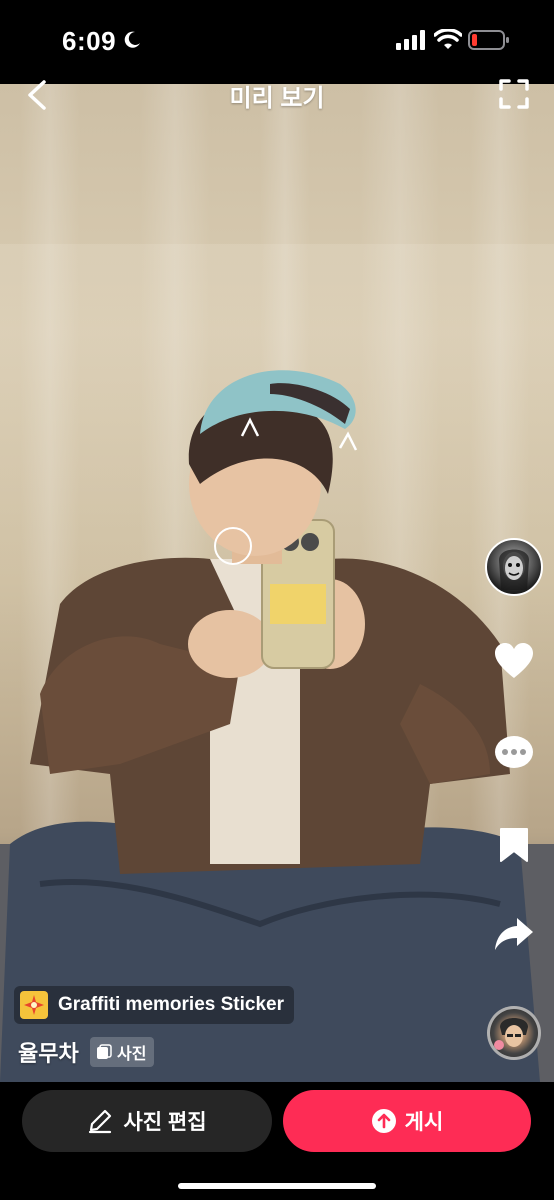  What do you see at coordinates (277, 1141) in the screenshot?
I see `bottom-action-bar: 사진 편집 게시` at bounding box center [277, 1141].